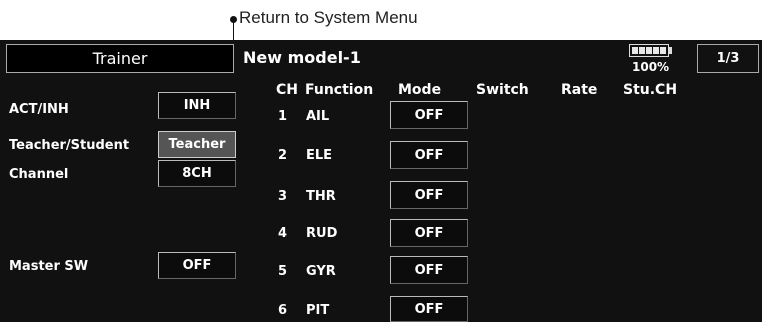 Image resolution: width=762 pixels, height=322 pixels. Describe the element at coordinates (651, 67) in the screenshot. I see `battery-percent: 100%` at that location.